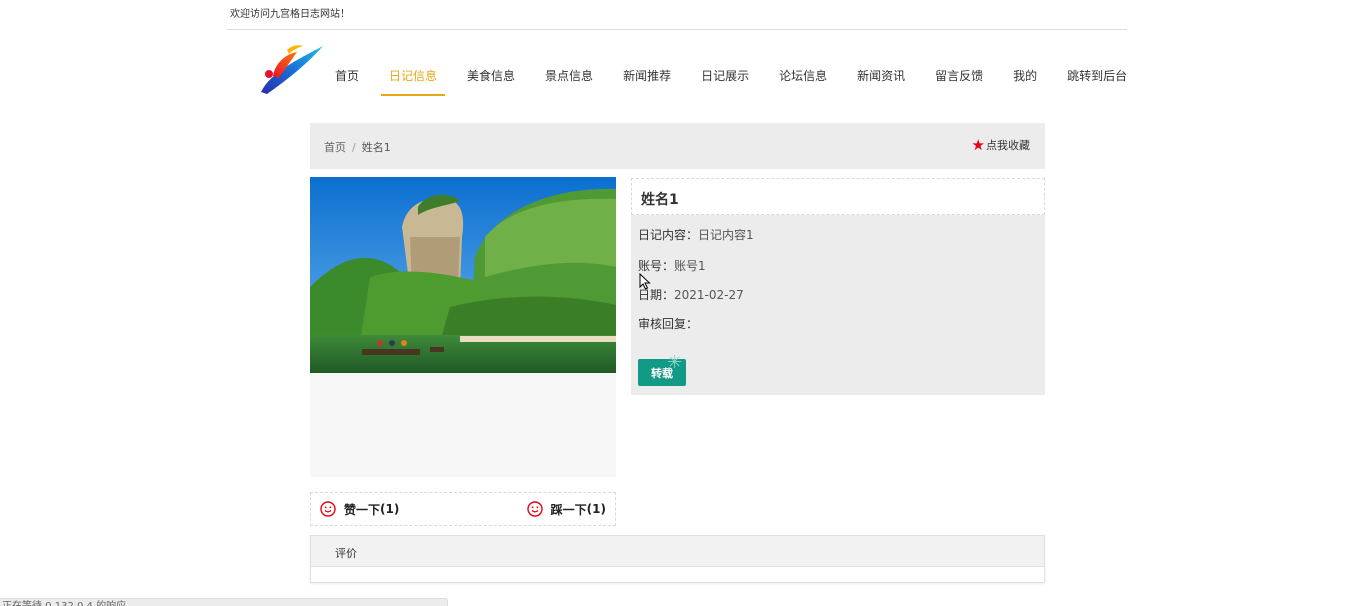  I want to click on field-key: 日期：, so click(656, 295).